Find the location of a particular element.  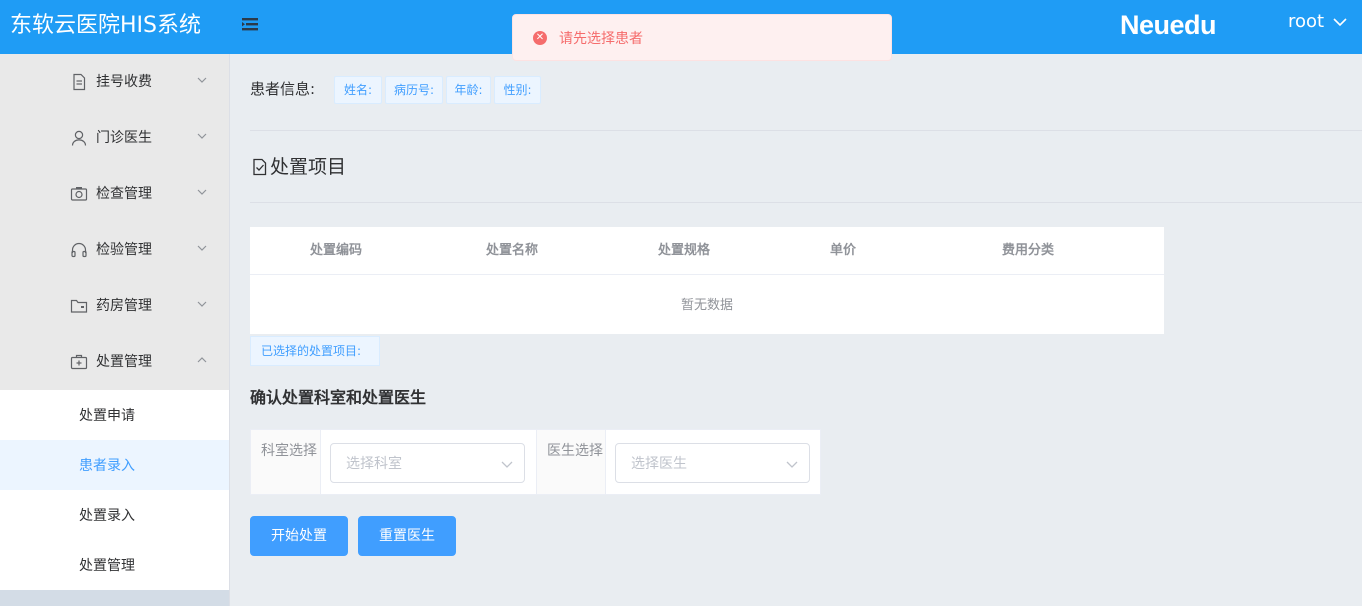

patient-gender-tag: 性别: is located at coordinates (517, 90).